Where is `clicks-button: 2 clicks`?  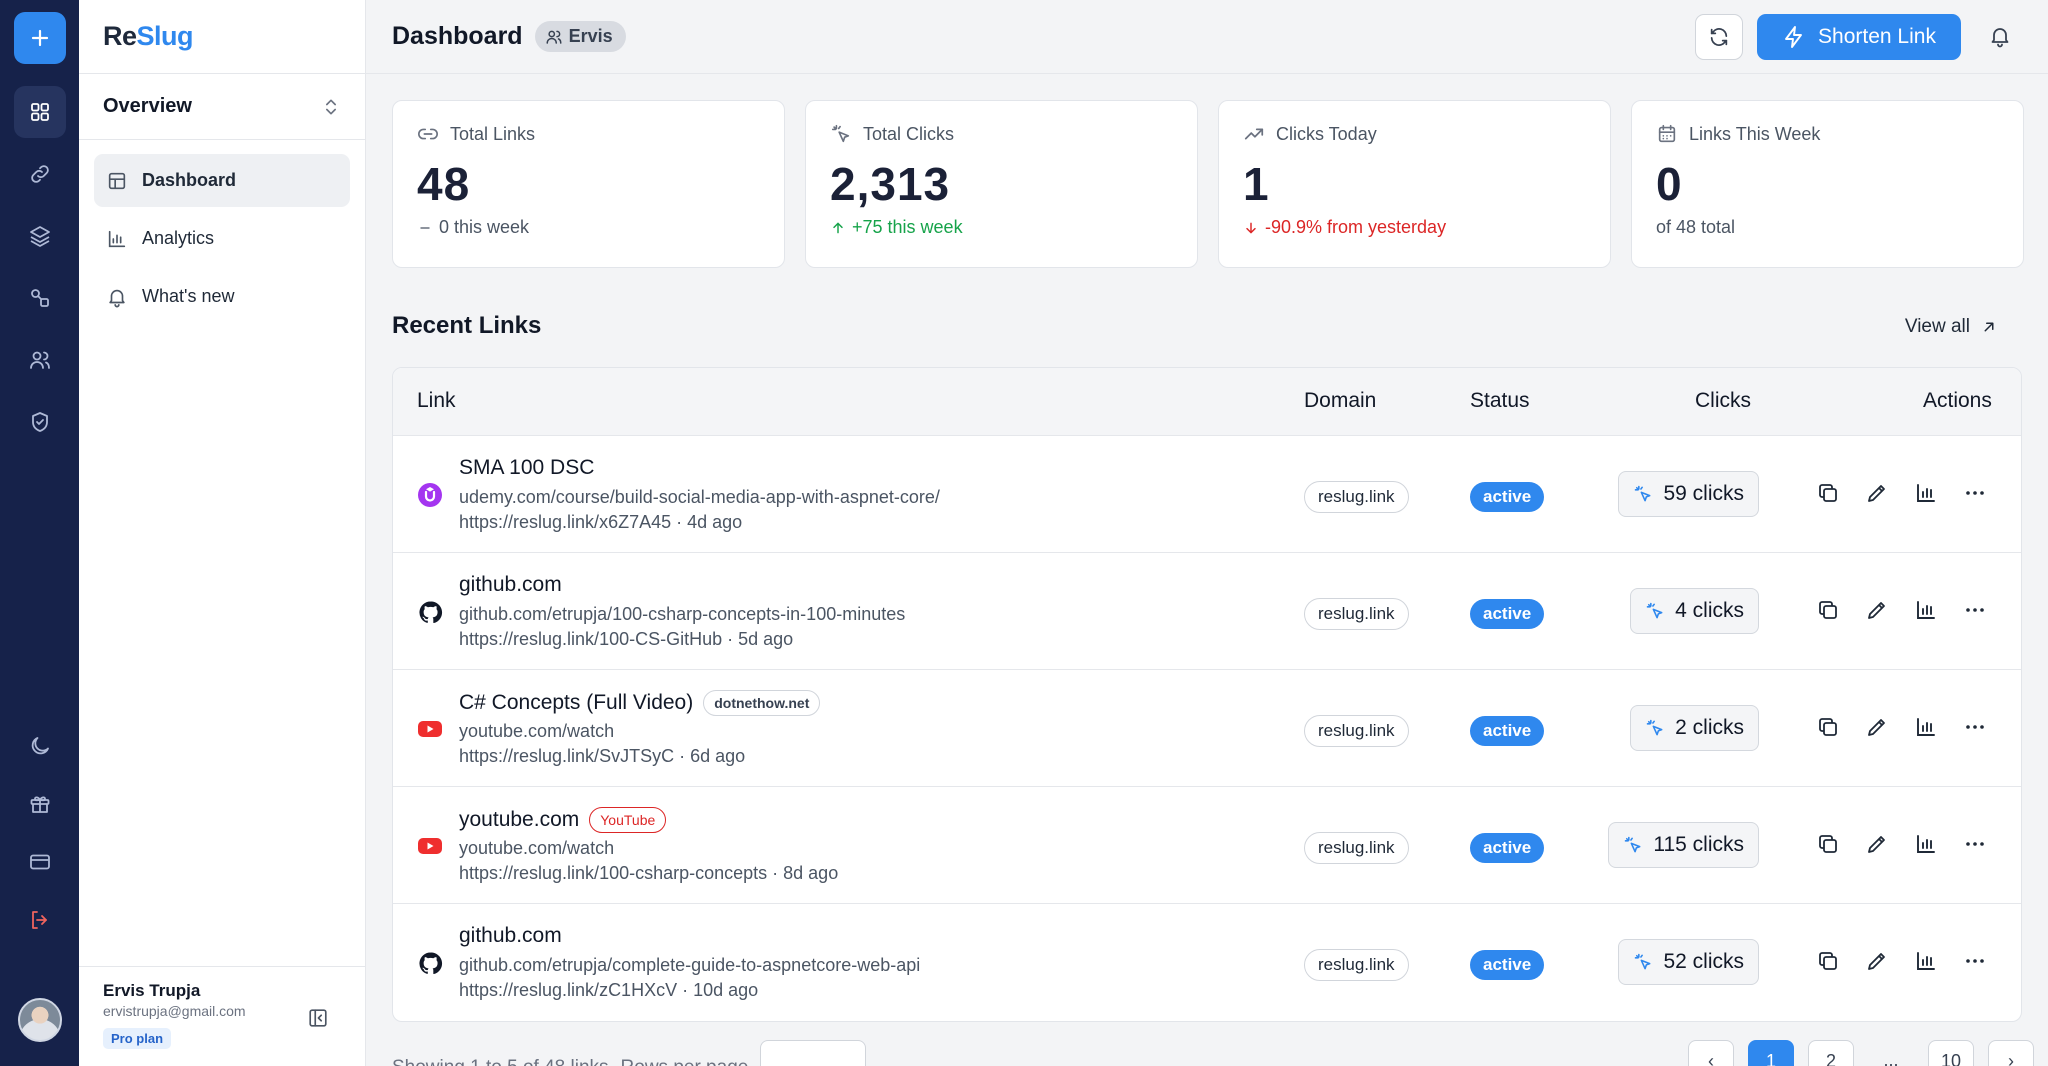
clicks-button: 2 clicks is located at coordinates (1694, 728).